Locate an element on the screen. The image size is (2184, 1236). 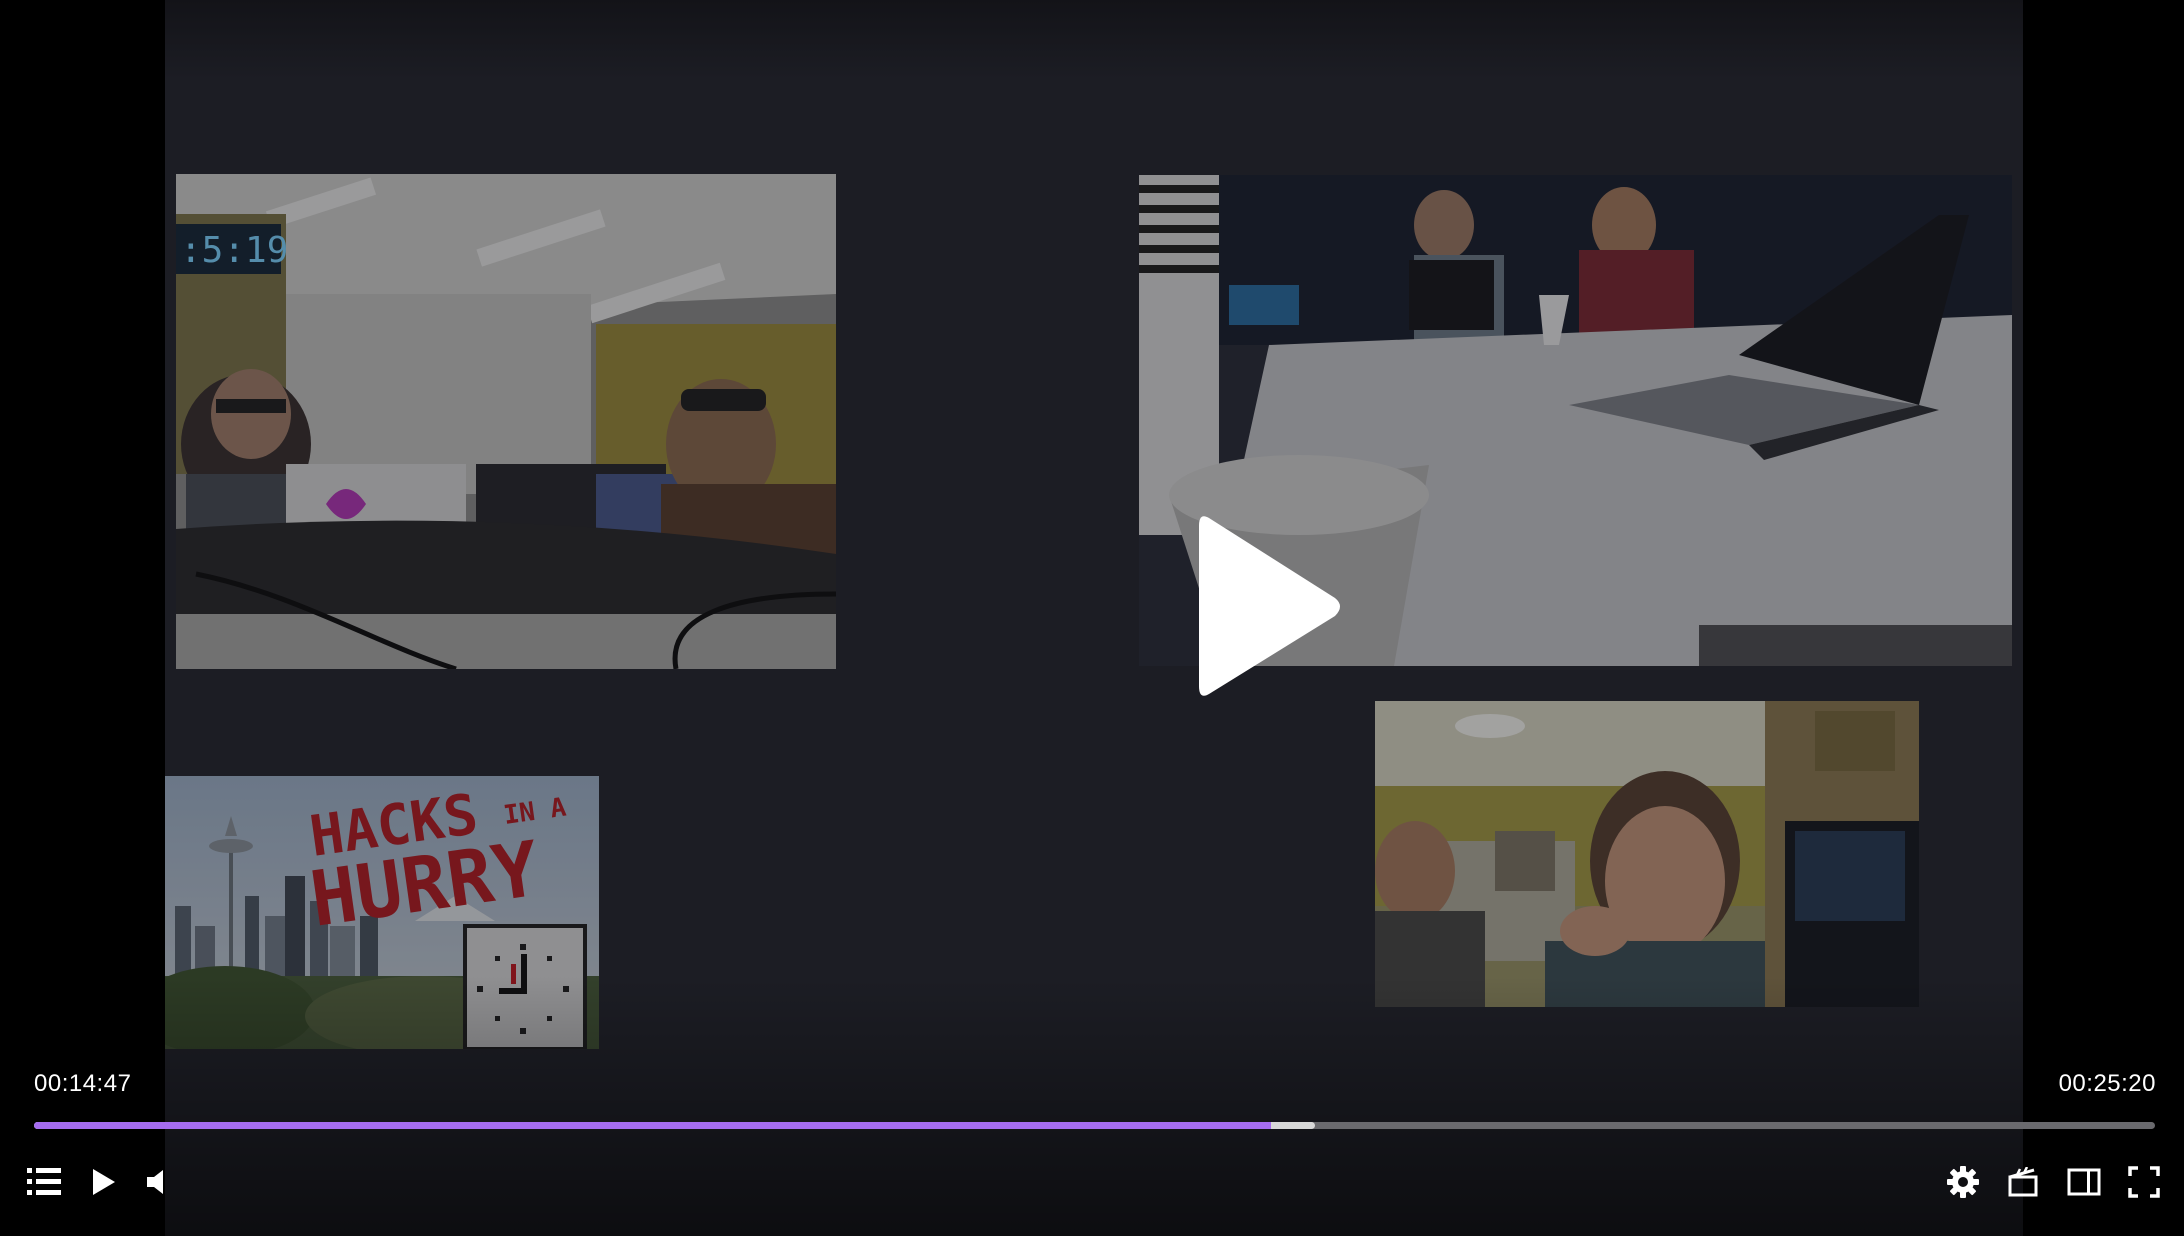
seek-bar is located at coordinates (1094, 1125).